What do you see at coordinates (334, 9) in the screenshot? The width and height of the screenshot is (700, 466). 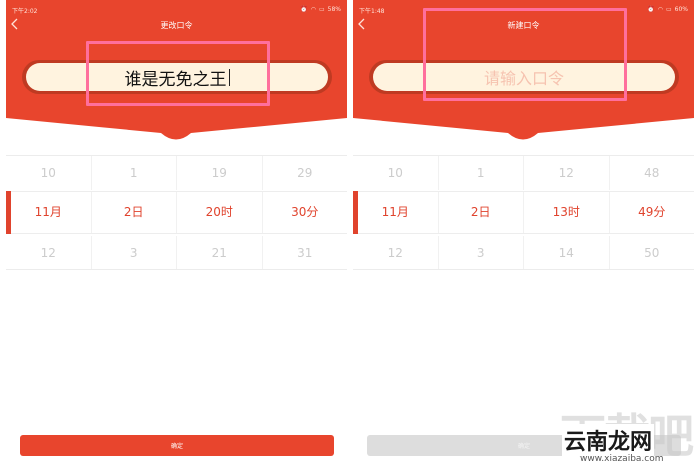 I see `battery-percent: 58%` at bounding box center [334, 9].